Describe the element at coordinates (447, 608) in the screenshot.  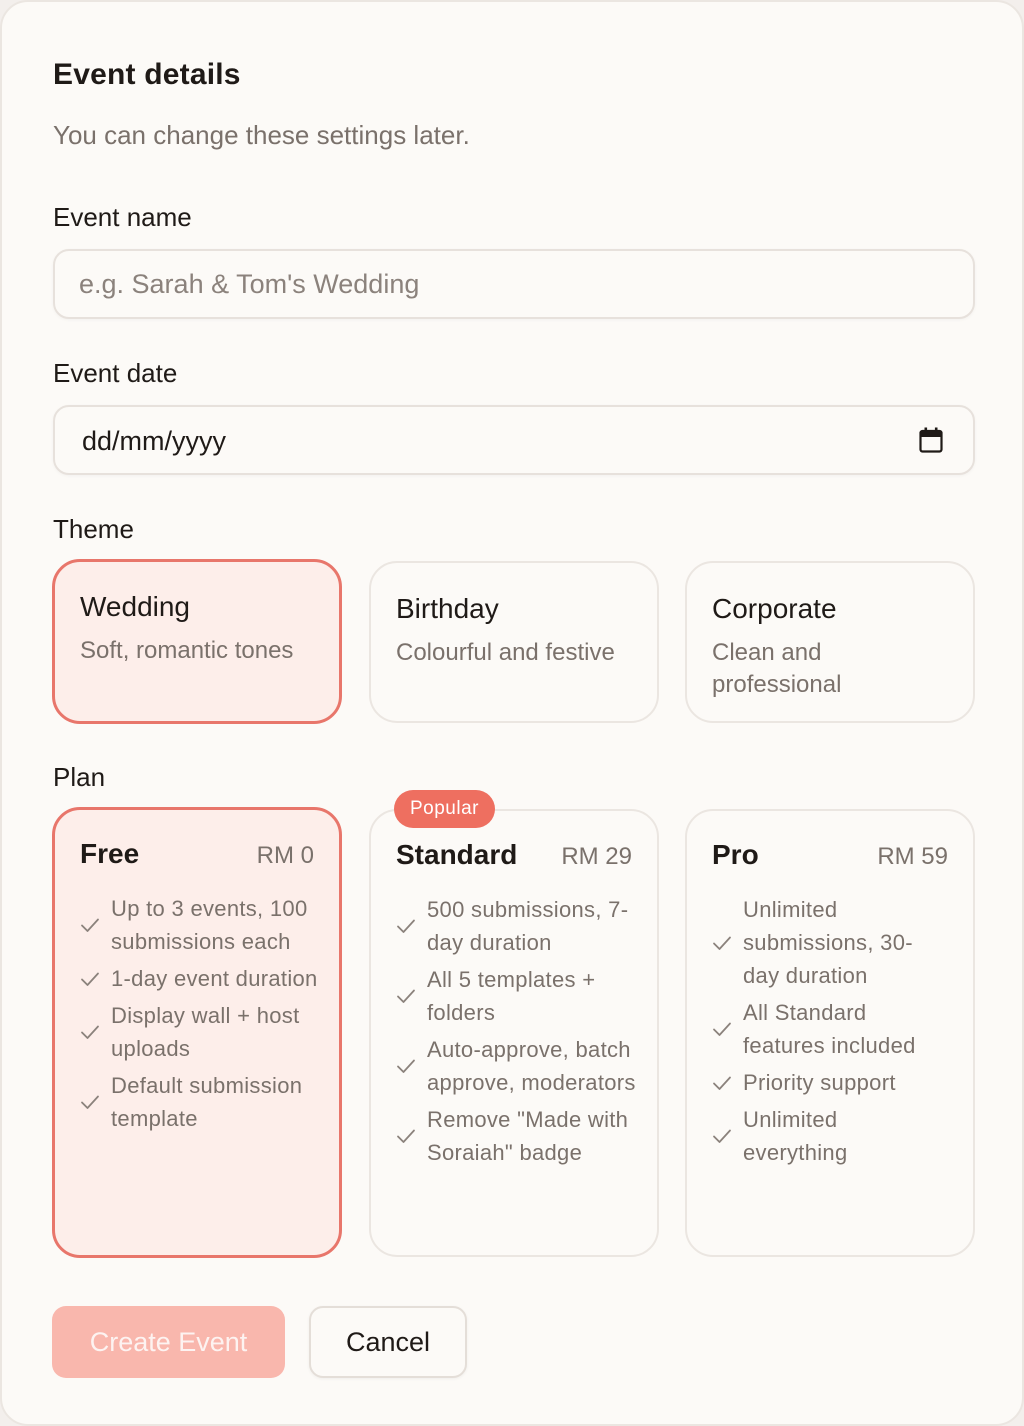
I see `theme-name: Birthday` at that location.